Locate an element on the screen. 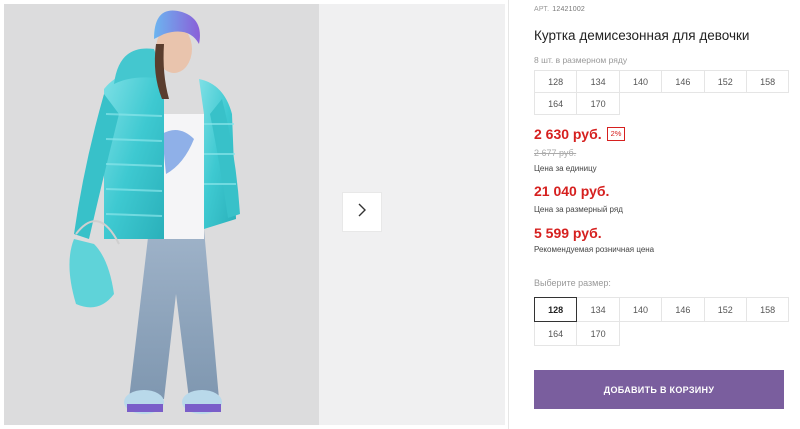 Image resolution: width=800 pixels, height=429 pixels. article-label: АРТ. is located at coordinates (542, 9).